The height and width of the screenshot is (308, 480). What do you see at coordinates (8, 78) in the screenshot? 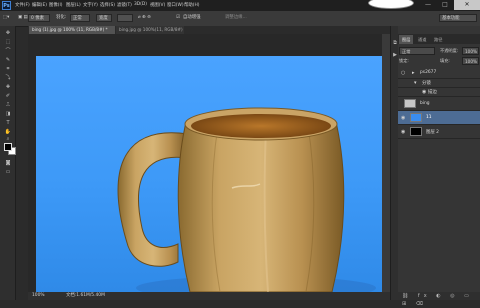
I see `eyedropper-tool-icon: ⤵` at bounding box center [8, 78].